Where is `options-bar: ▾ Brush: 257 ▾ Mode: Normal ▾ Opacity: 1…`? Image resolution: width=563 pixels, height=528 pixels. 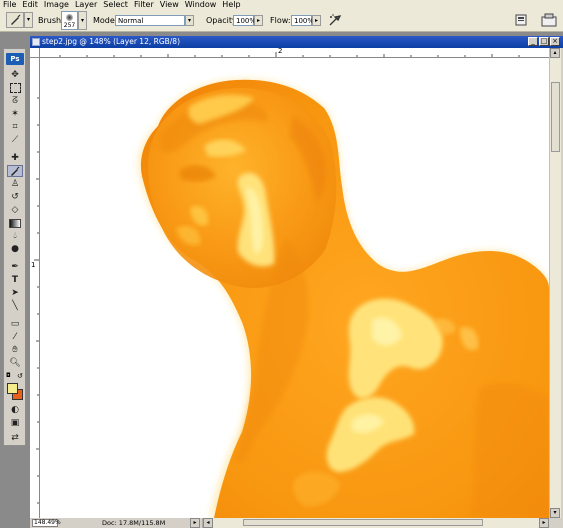 options-bar: ▾ Brush: 257 ▾ Mode: Normal ▾ Opacity: 1… is located at coordinates (281, 21).